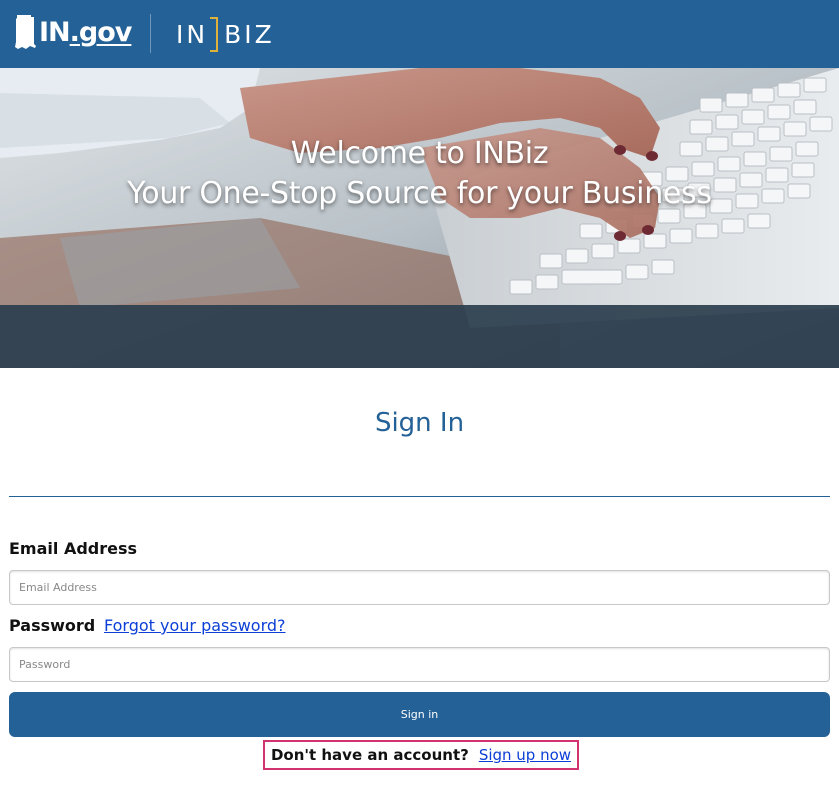 The height and width of the screenshot is (793, 839). What do you see at coordinates (419, 714) in the screenshot?
I see `sign-in-button: Sign in` at bounding box center [419, 714].